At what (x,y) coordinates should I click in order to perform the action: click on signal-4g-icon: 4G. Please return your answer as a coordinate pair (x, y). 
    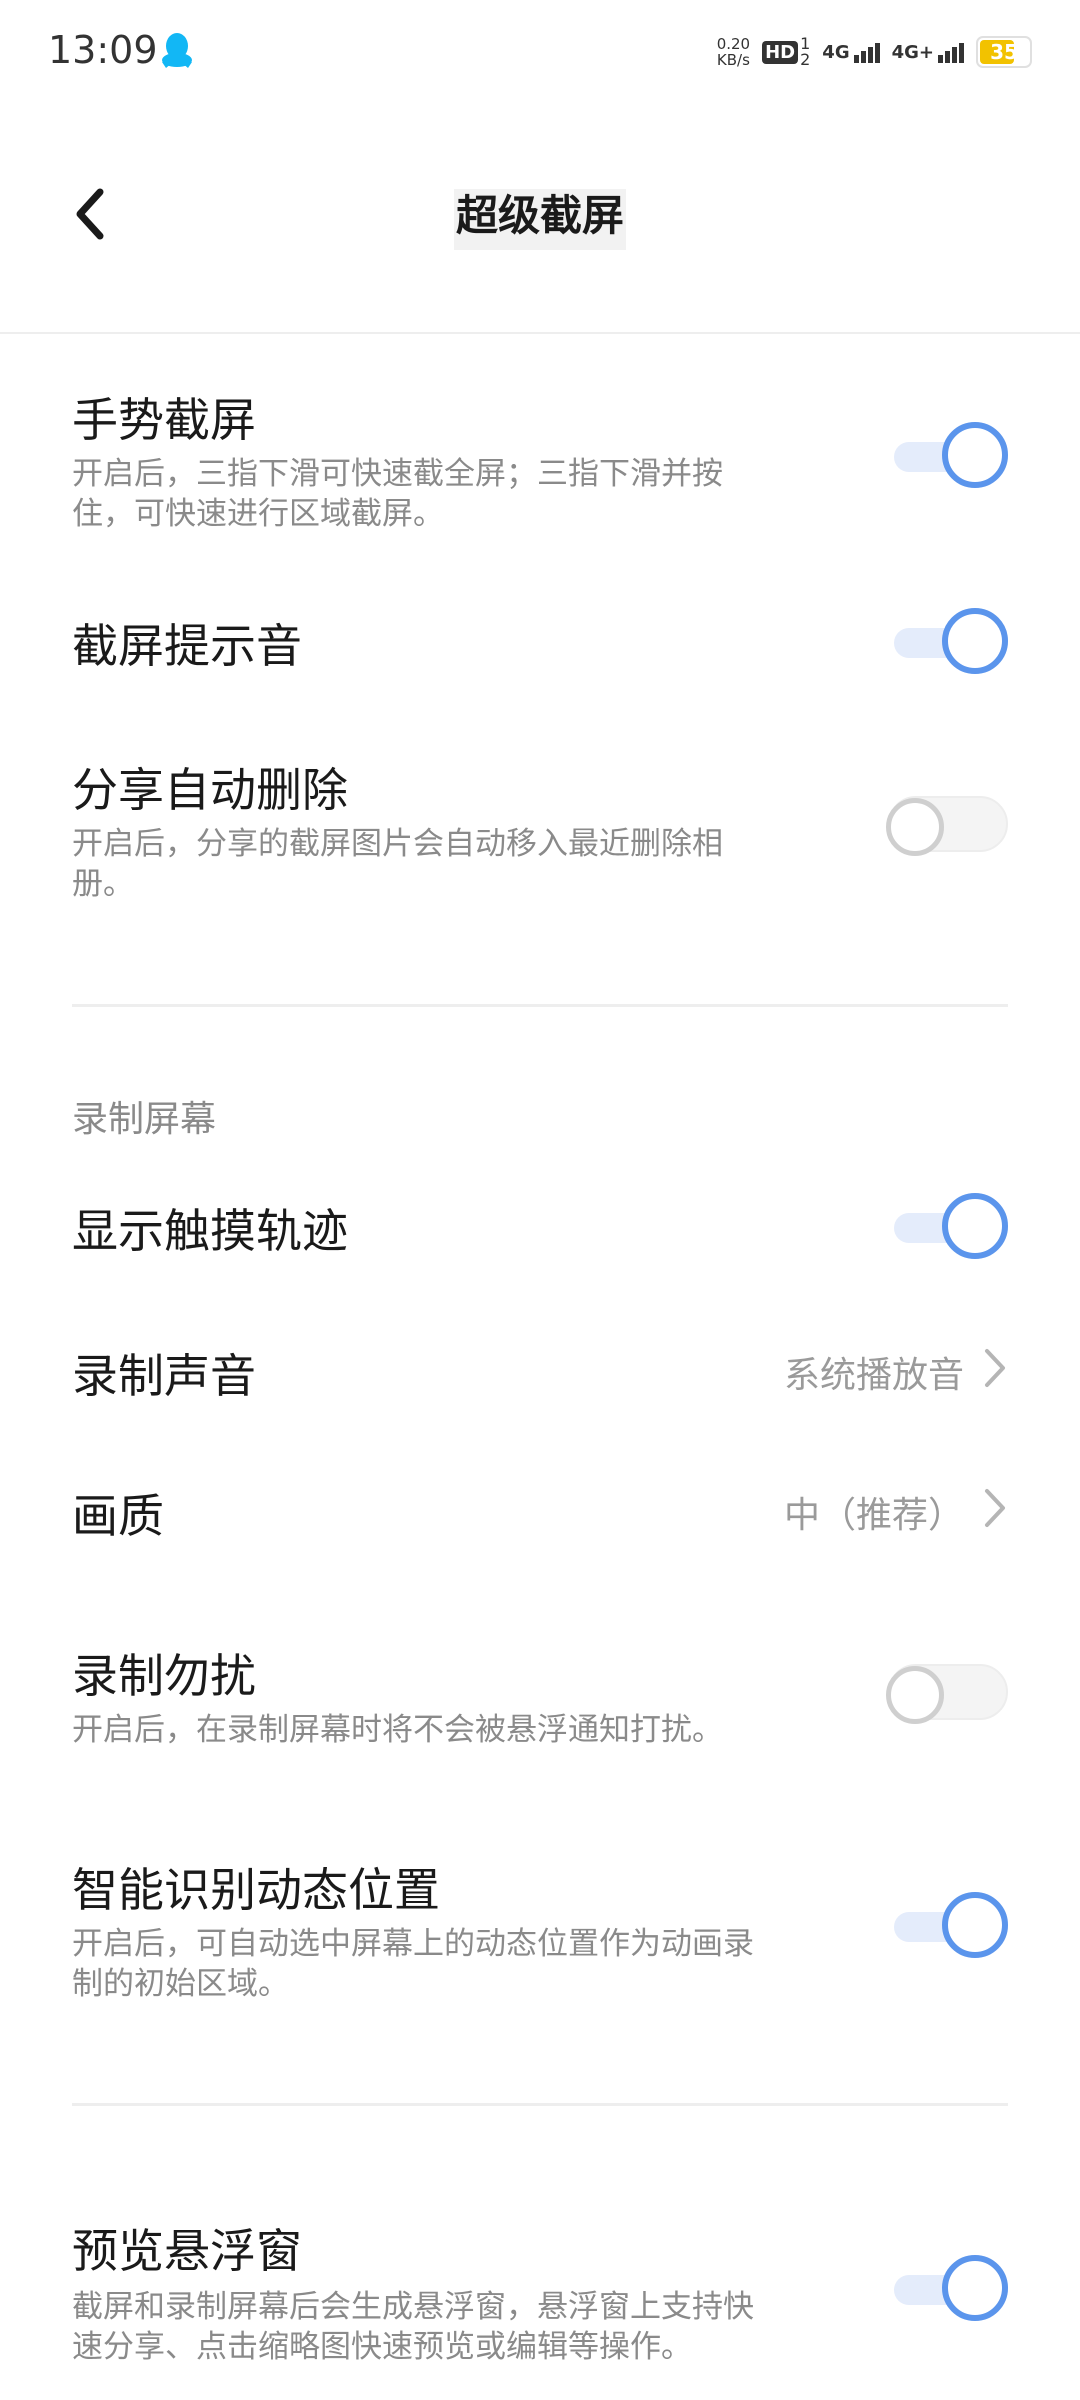
    Looking at the image, I should click on (851, 52).